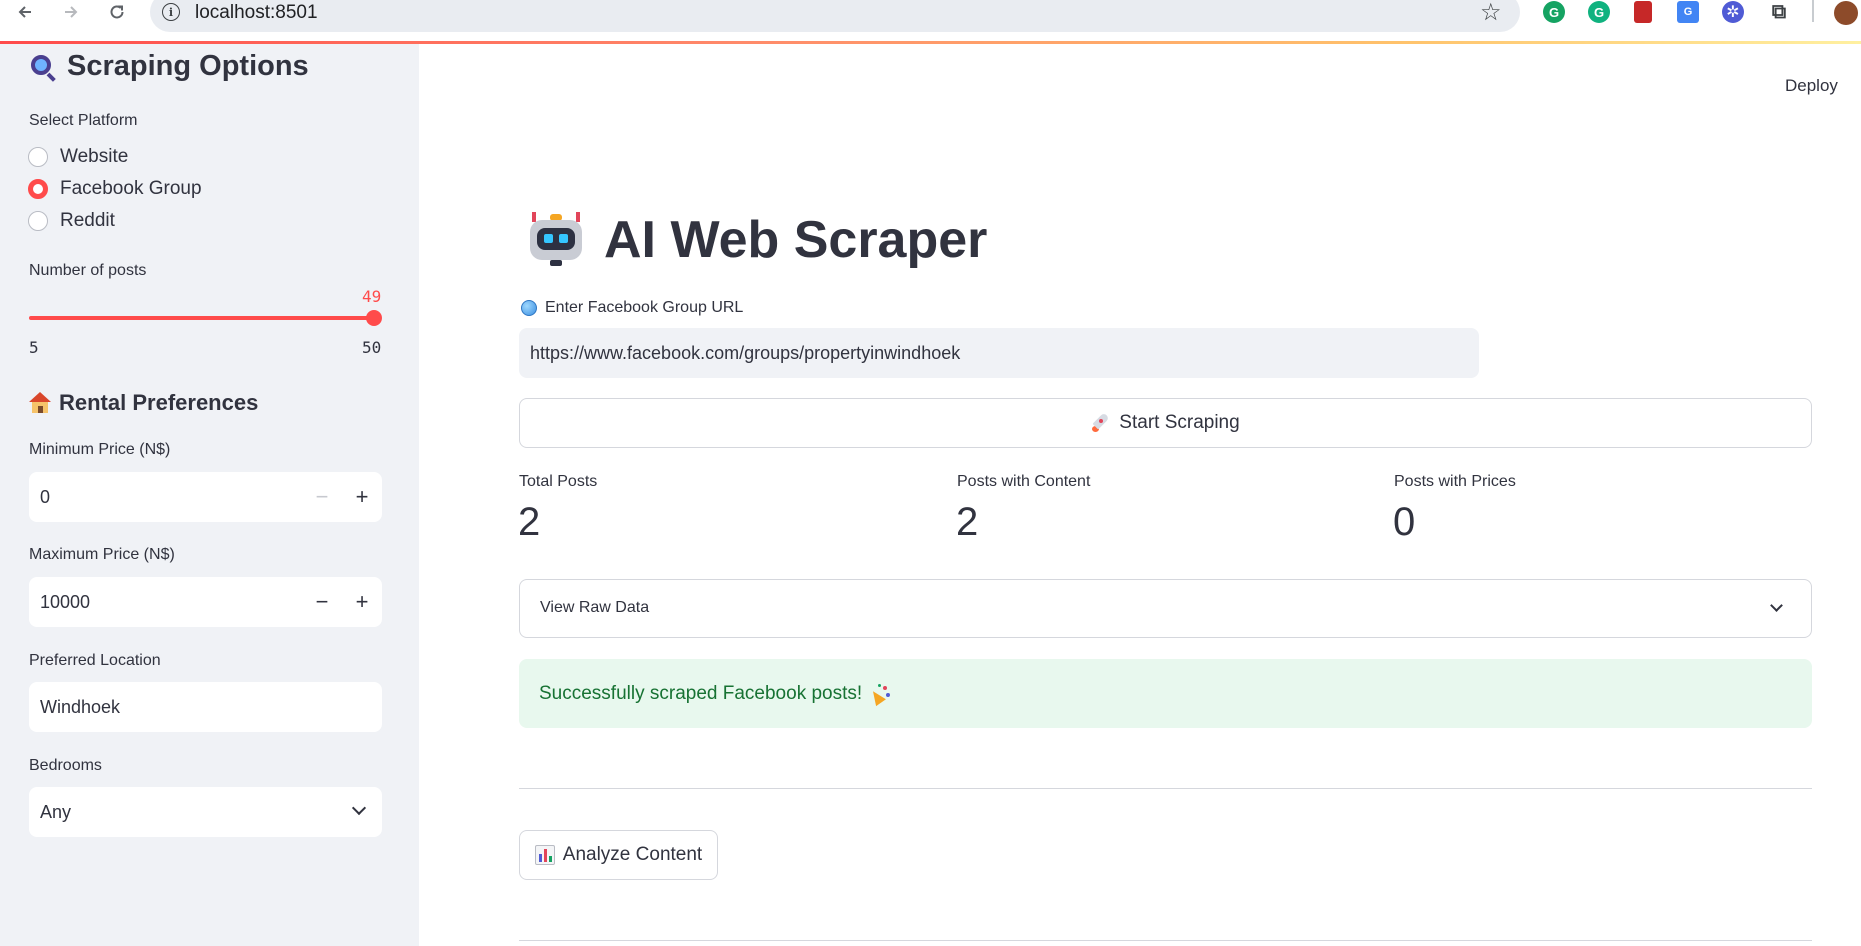  Describe the element at coordinates (322, 497) in the screenshot. I see `min-price-decrement-button: −` at that location.